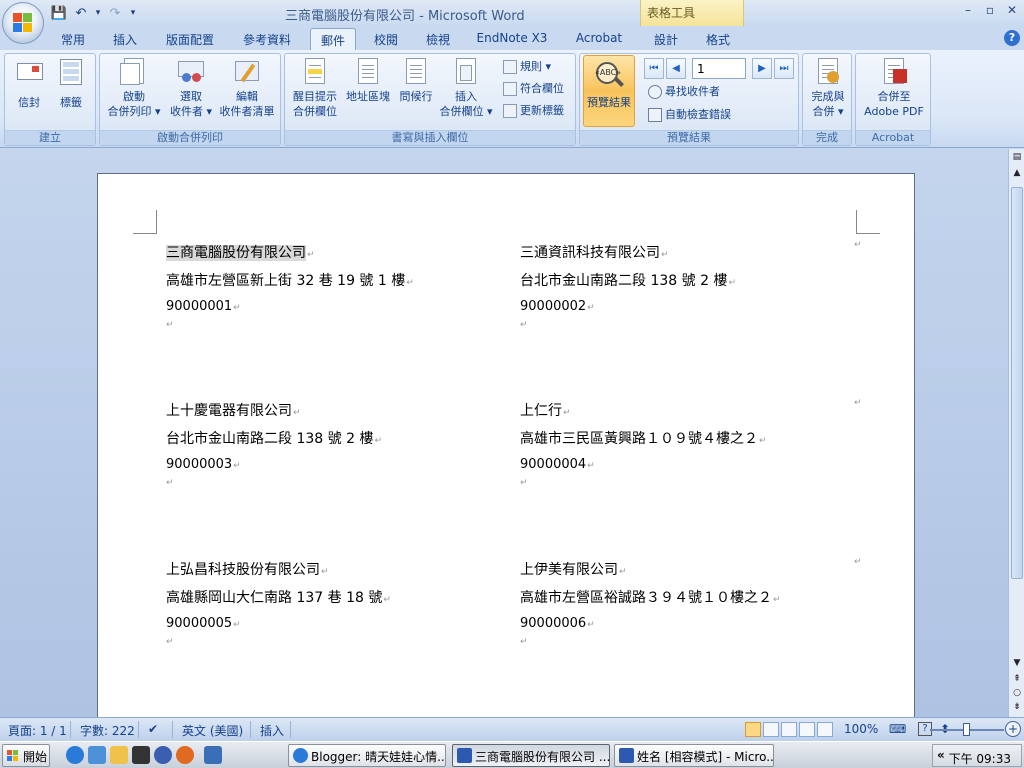 Image resolution: width=1024 pixels, height=768 pixels. Describe the element at coordinates (272, 730) in the screenshot. I see `insert-mode-indicator: 插入` at that location.